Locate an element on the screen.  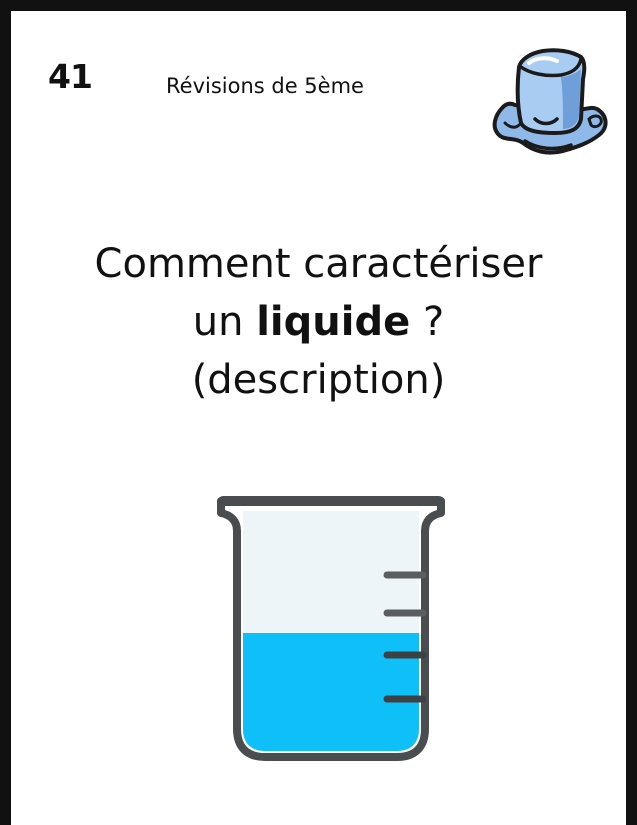
question-keyword: liquide is located at coordinates (333, 322).